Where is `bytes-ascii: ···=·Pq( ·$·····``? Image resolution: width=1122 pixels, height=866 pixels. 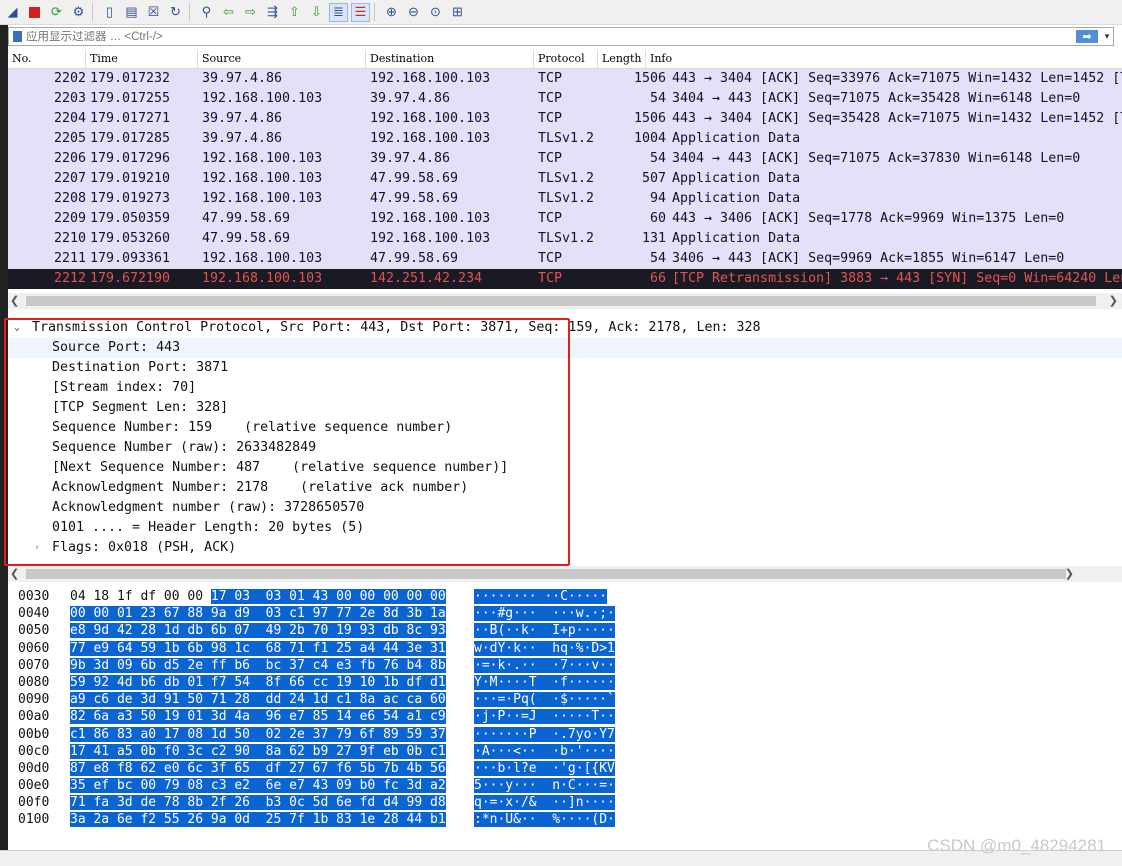 bytes-ascii: ···=·Pq( ·$·····` is located at coordinates (544, 699).